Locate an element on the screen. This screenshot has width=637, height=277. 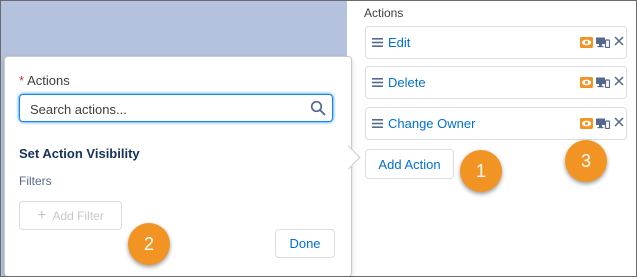
callout-badge-3: 3 is located at coordinates (586, 161).